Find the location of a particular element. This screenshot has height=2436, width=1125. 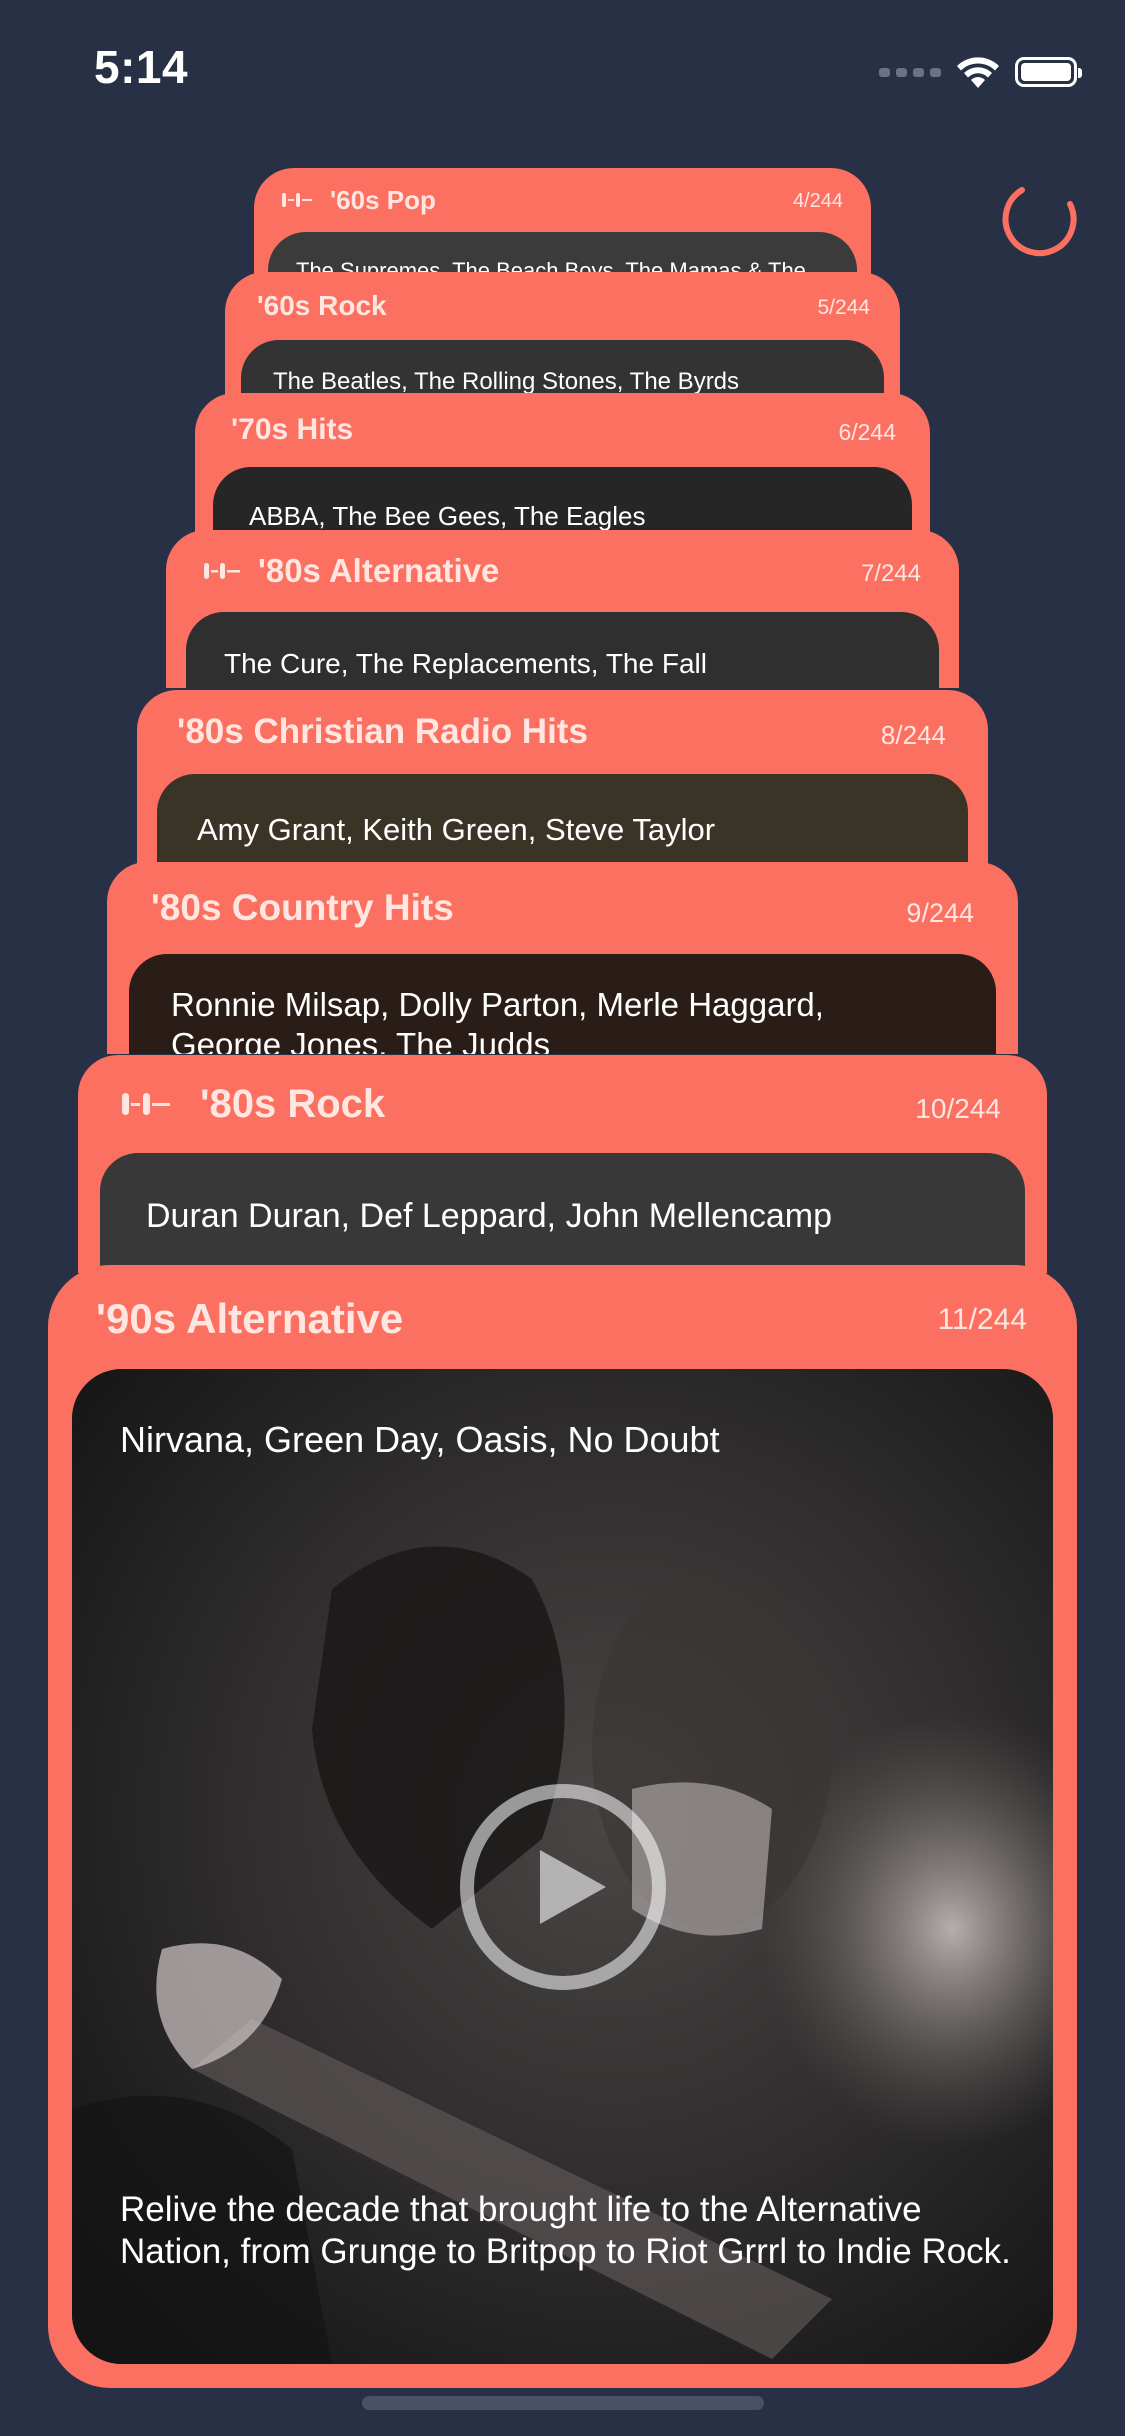

home-indicator is located at coordinates (563, 2403).